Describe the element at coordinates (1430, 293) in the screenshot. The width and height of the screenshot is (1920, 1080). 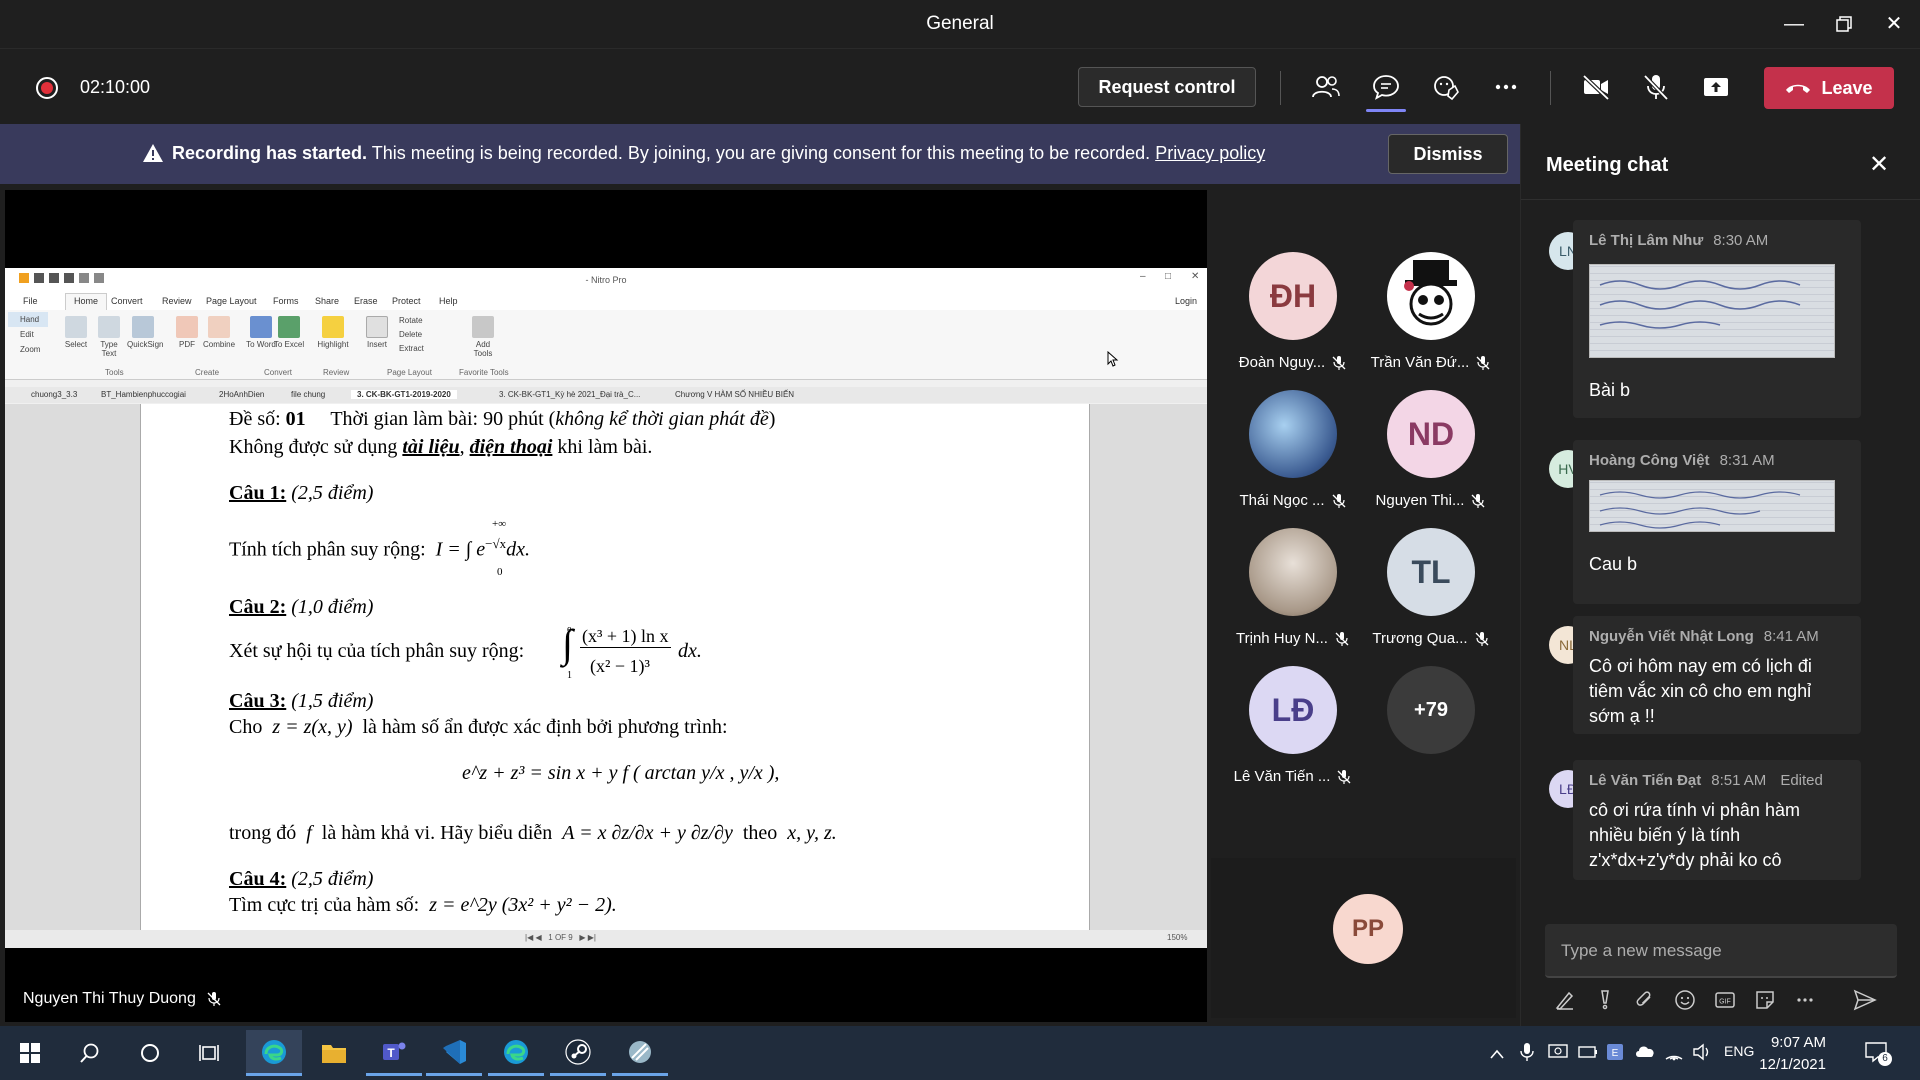
I see `cartoon-avatar-icon` at that location.